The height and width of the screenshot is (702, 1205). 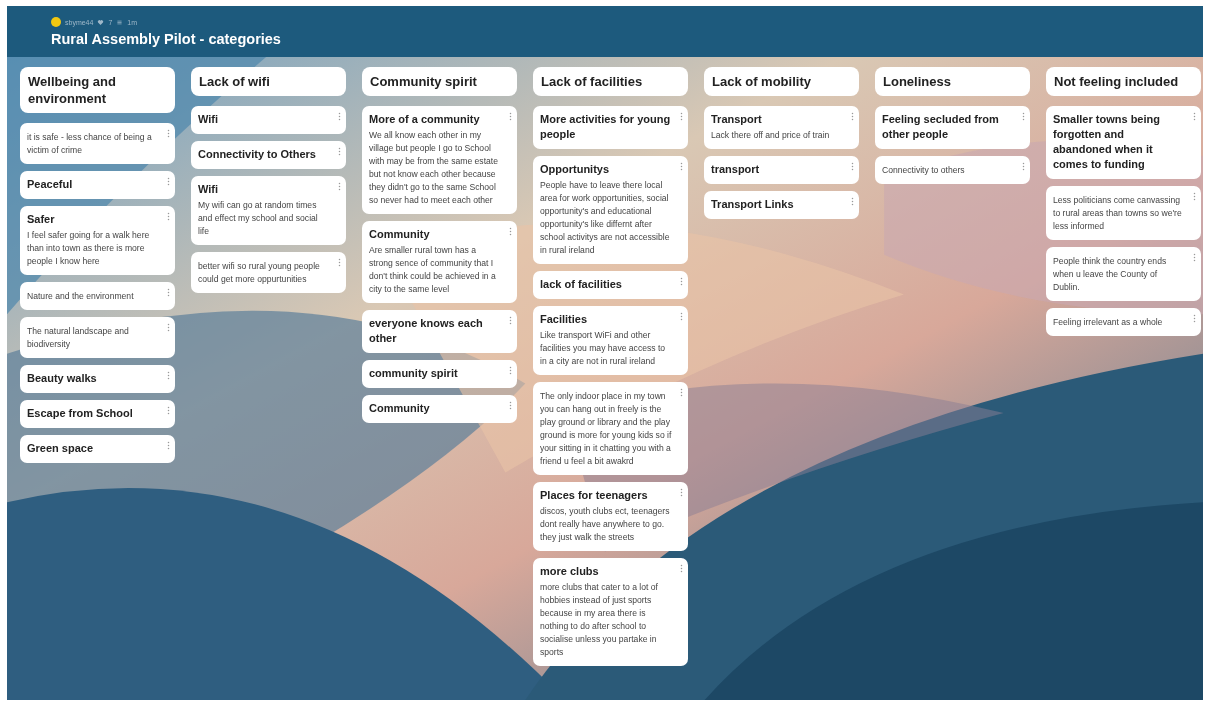 I want to click on post-card: People think the country ends when u leave the County of Dublin., so click(x=1123, y=274).